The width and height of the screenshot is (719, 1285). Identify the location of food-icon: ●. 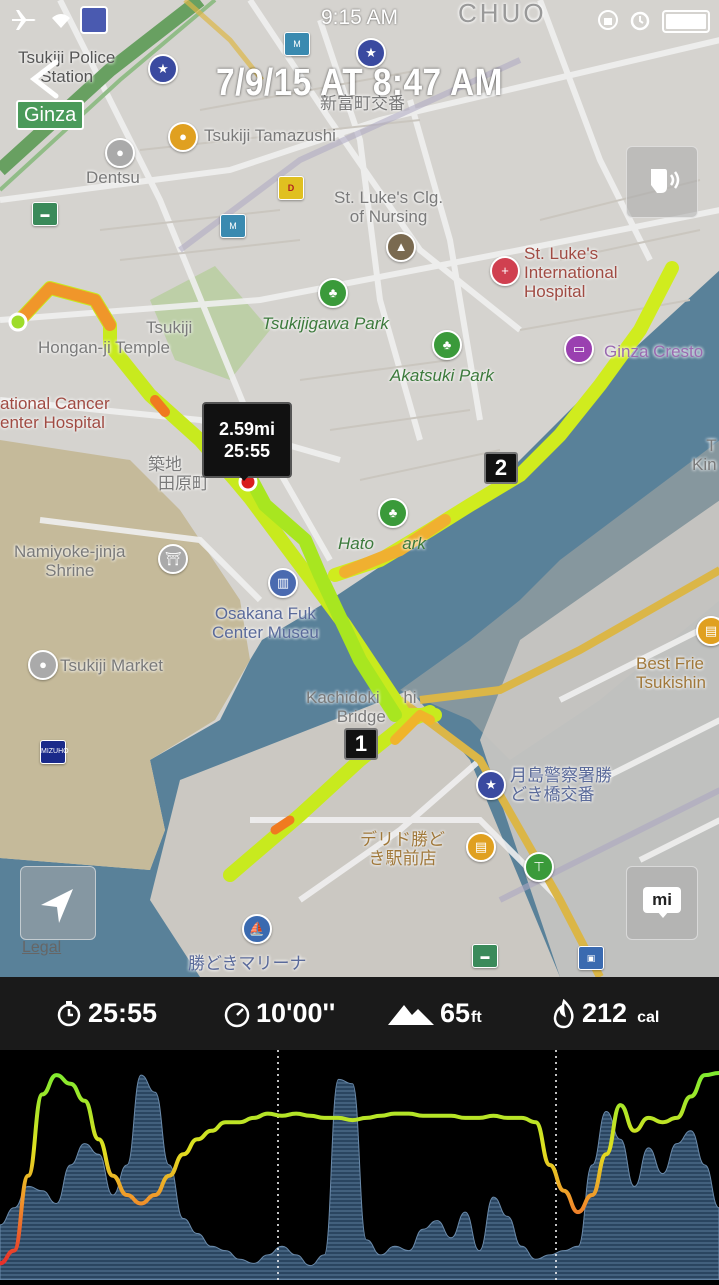
(183, 137).